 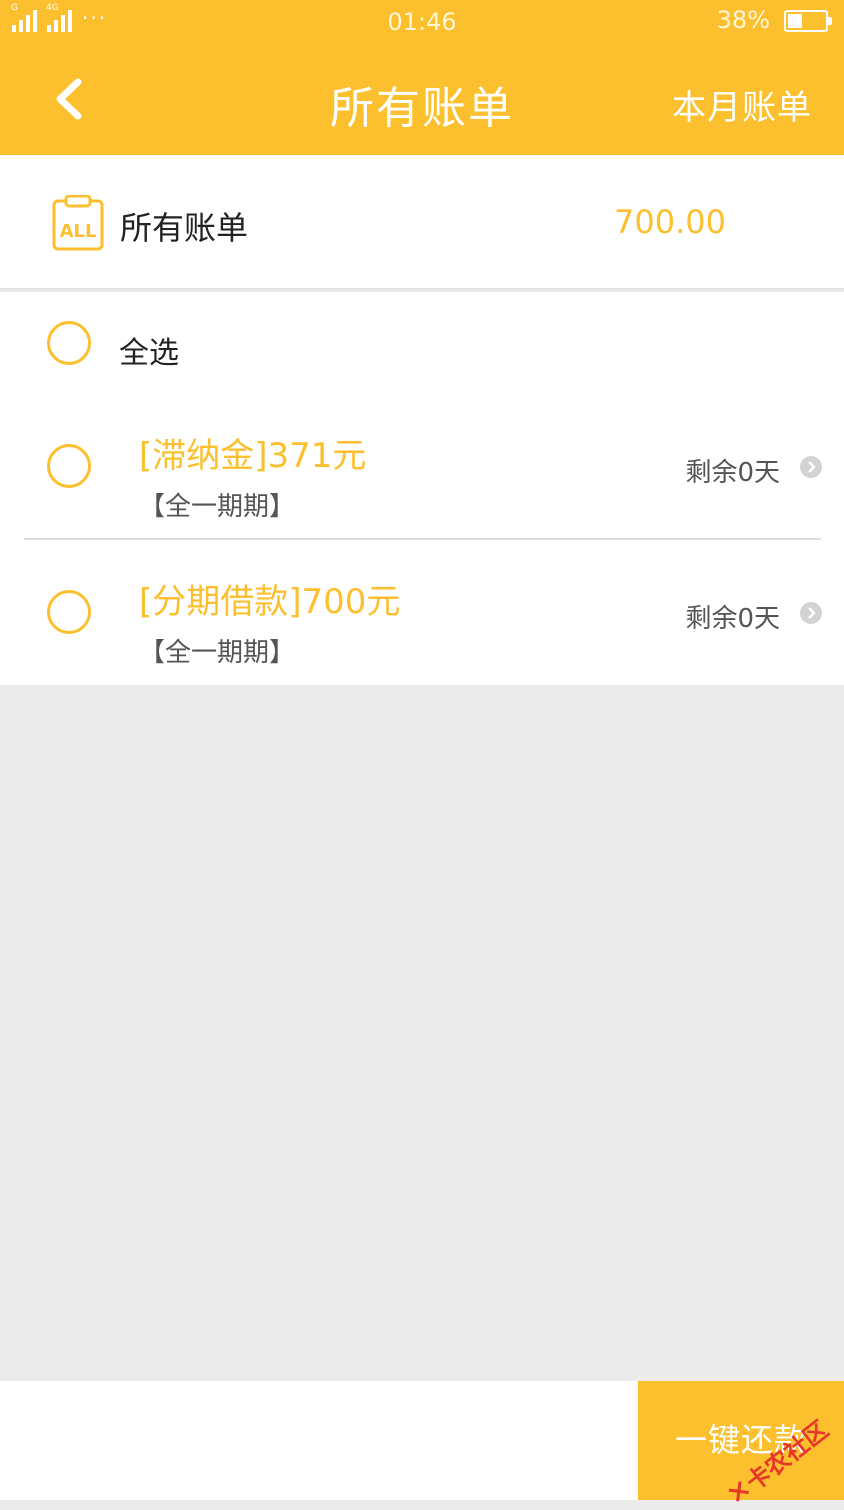 What do you see at coordinates (795, 21) in the screenshot?
I see `battery-fill` at bounding box center [795, 21].